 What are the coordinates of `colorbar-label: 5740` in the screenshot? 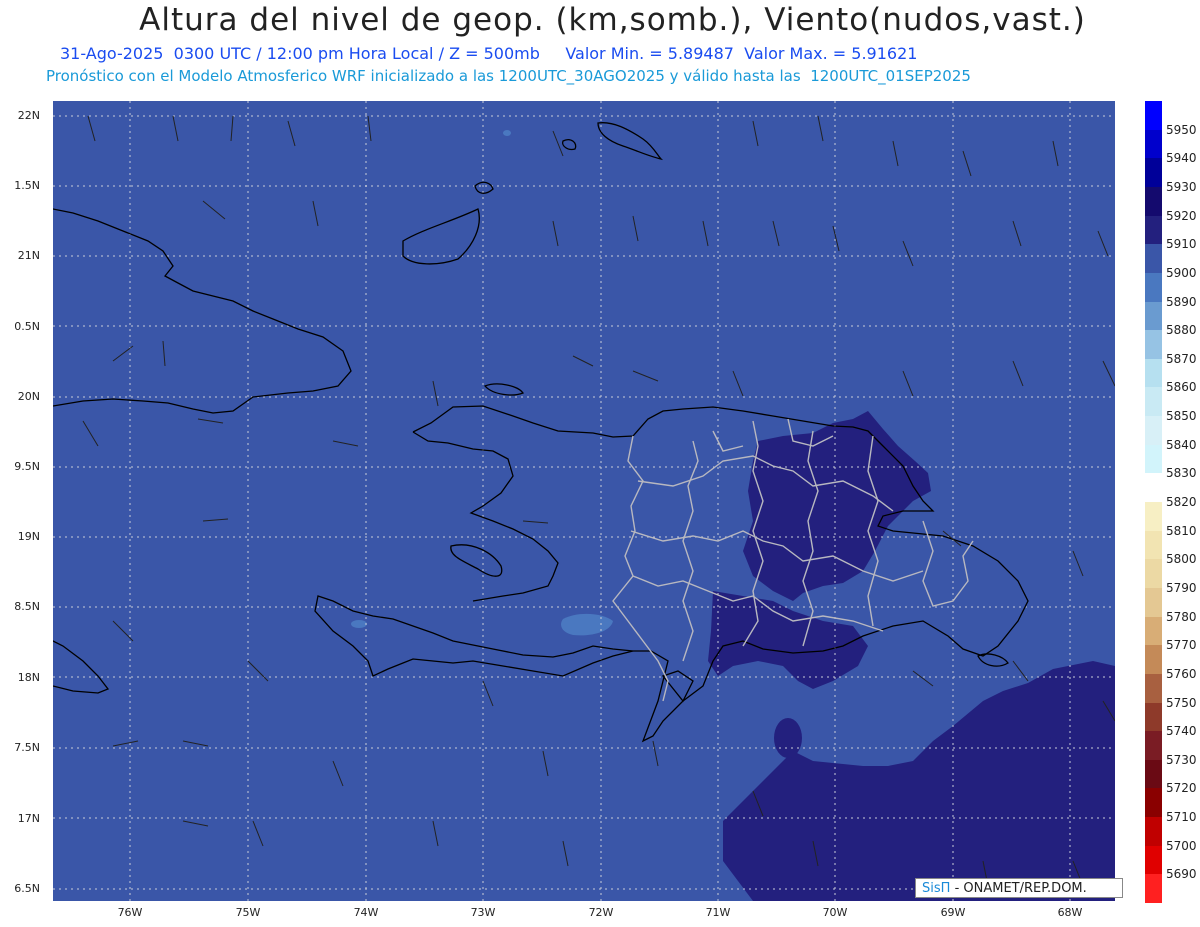 It's located at (1181, 731).